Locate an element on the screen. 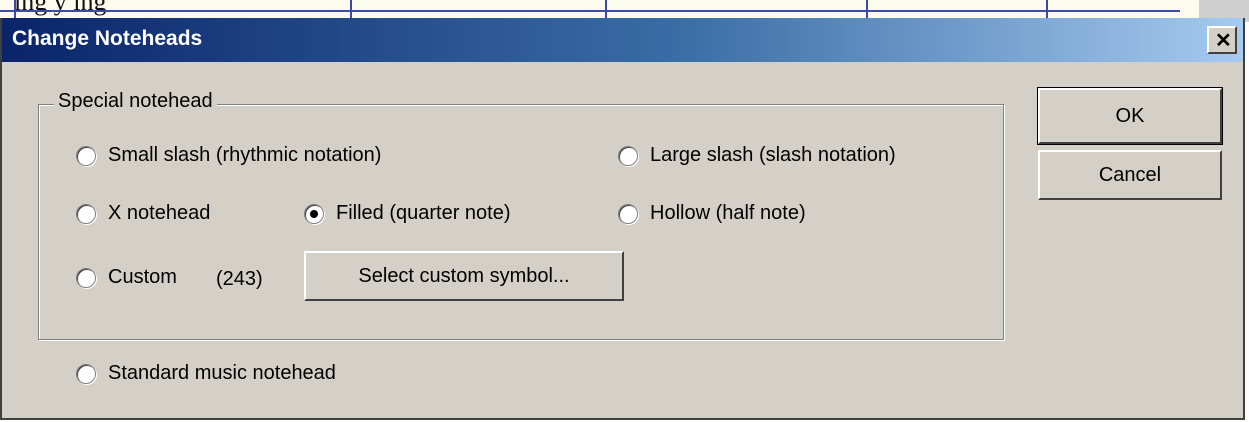 This screenshot has height=422, width=1249. radio-large-slash-button is located at coordinates (628, 155).